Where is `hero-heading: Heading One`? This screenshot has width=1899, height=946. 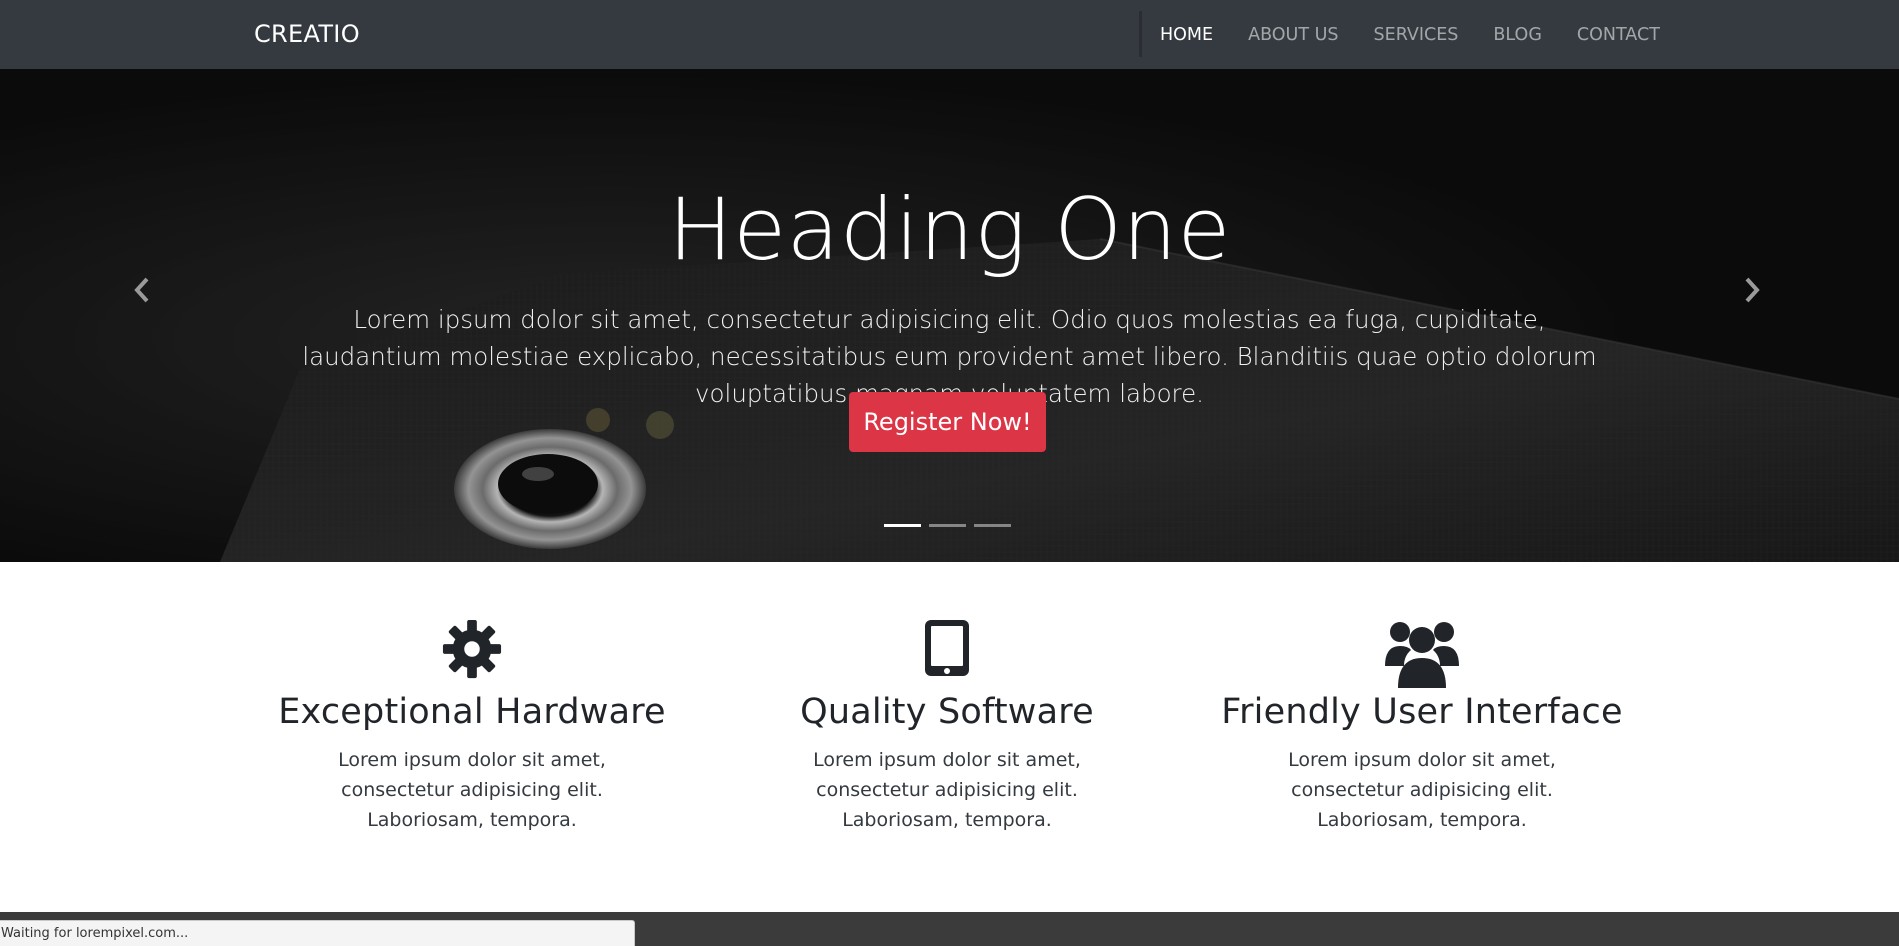 hero-heading: Heading One is located at coordinates (949, 230).